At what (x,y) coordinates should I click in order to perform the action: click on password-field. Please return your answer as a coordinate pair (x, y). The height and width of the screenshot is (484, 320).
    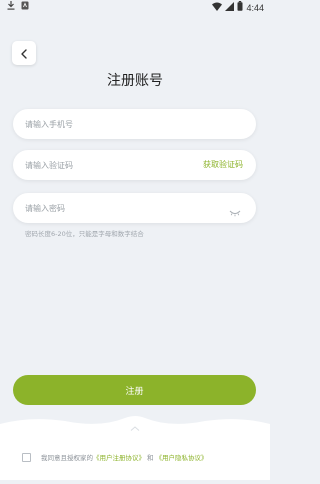
    Looking at the image, I should click on (134, 208).